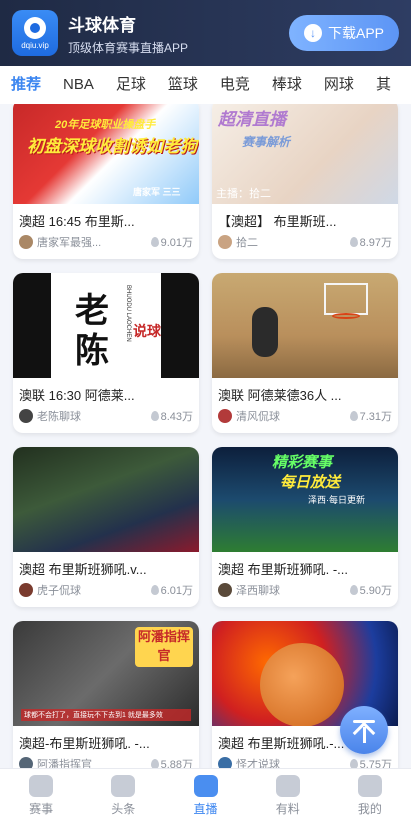 The width and height of the screenshot is (411, 823). Describe the element at coordinates (312, 33) in the screenshot. I see `download-icon: ↓` at that location.